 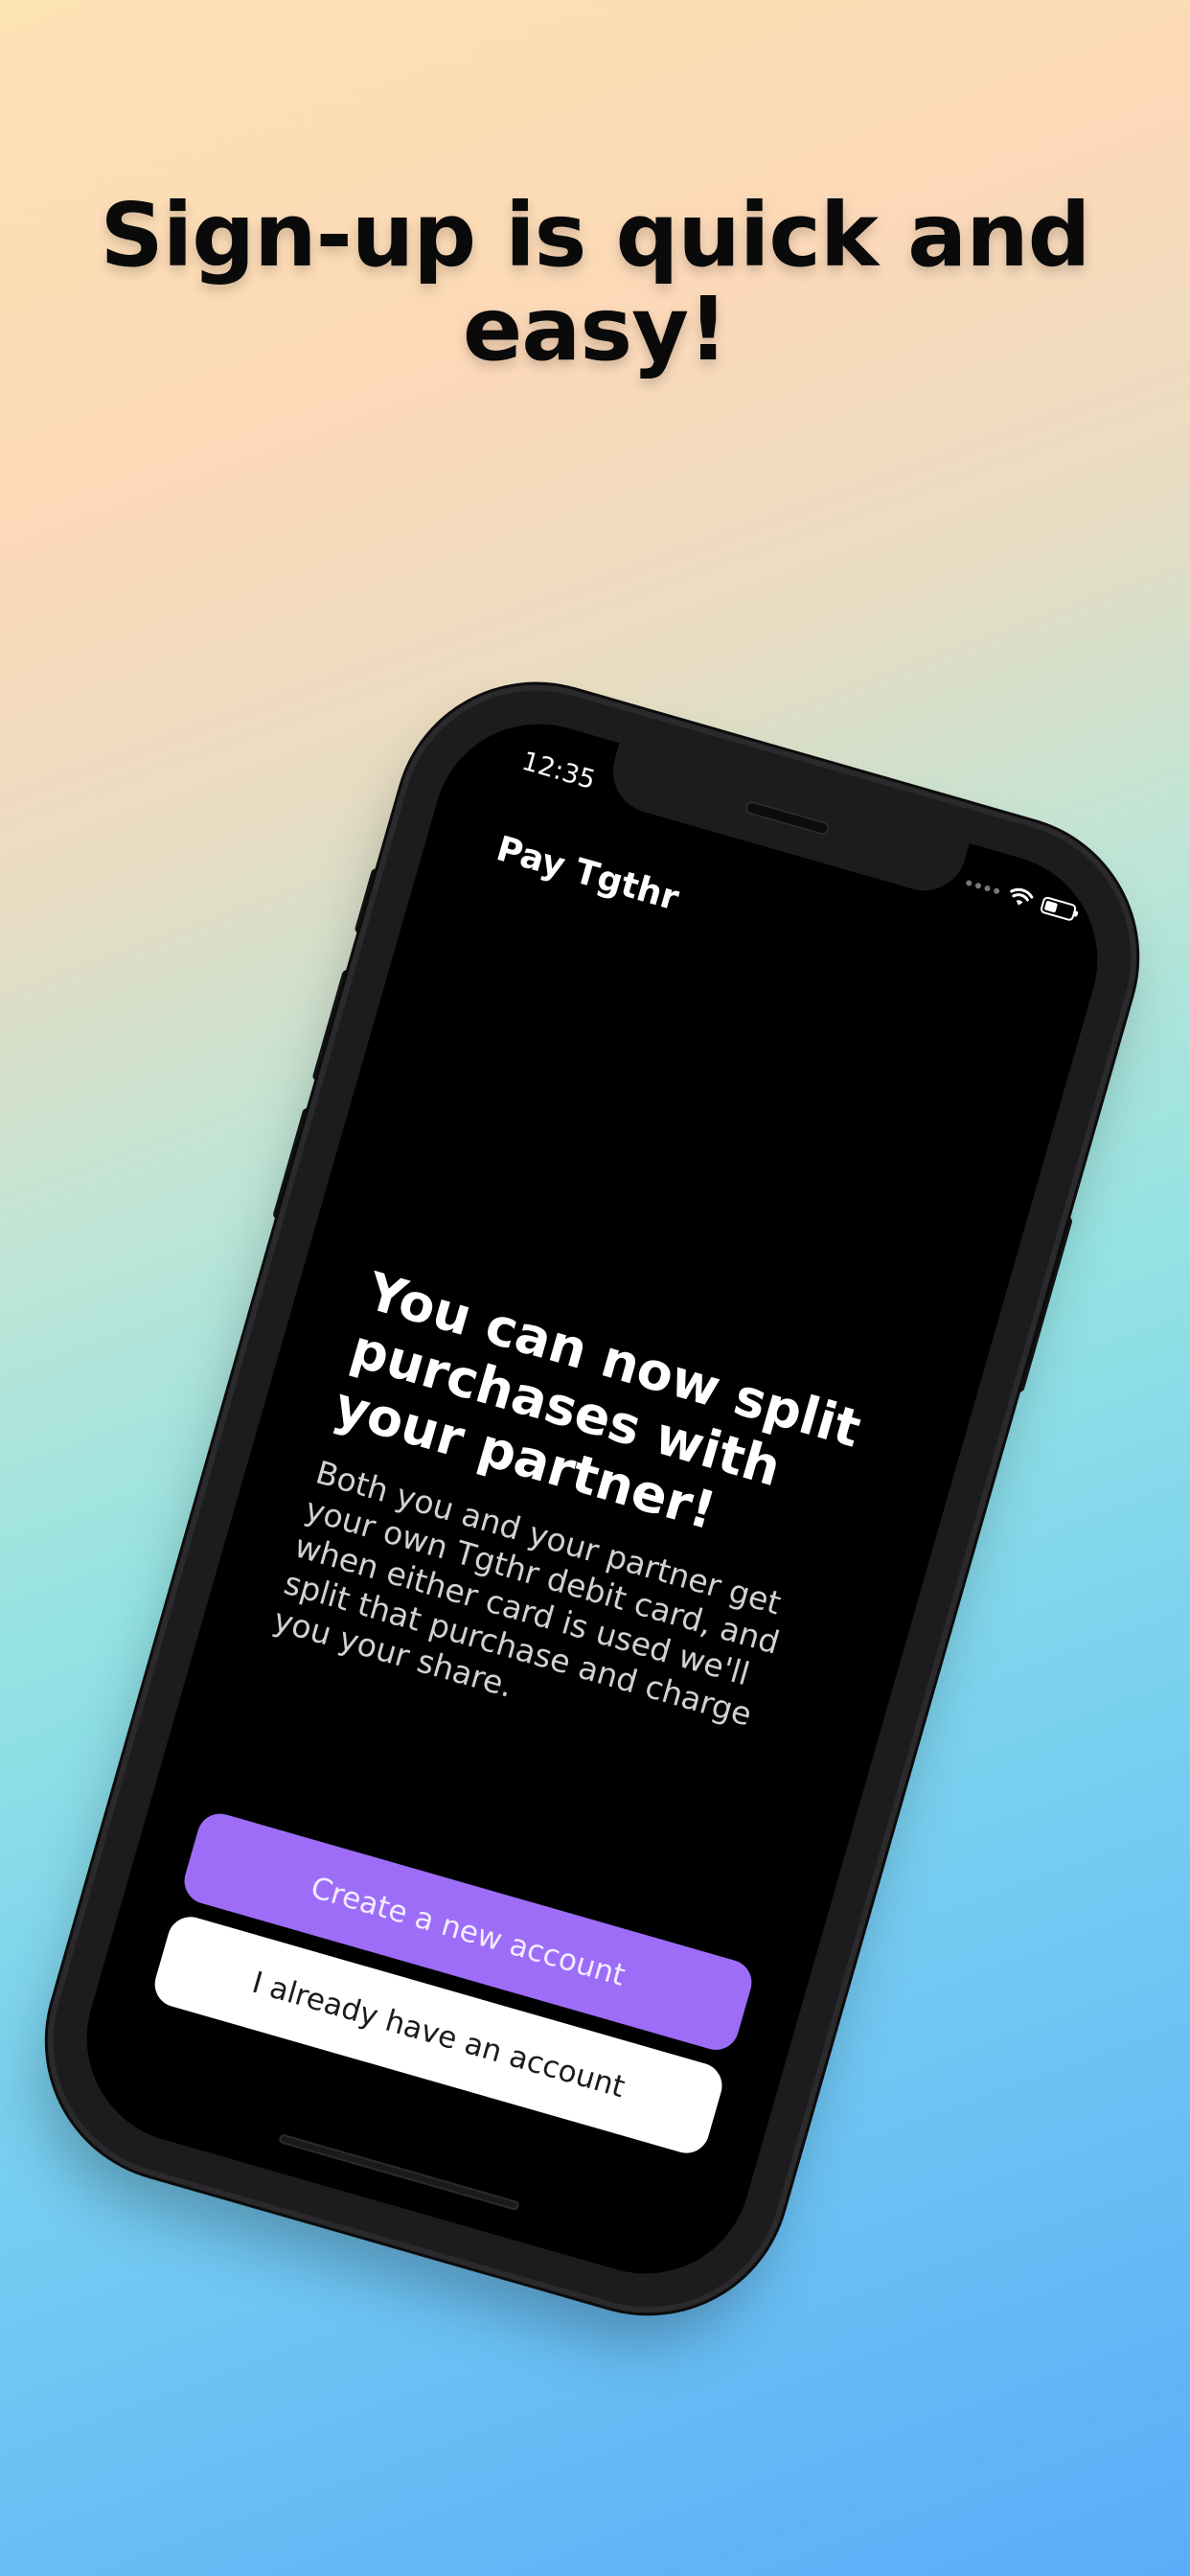 What do you see at coordinates (983, 887) in the screenshot?
I see `signal-dots-icon` at bounding box center [983, 887].